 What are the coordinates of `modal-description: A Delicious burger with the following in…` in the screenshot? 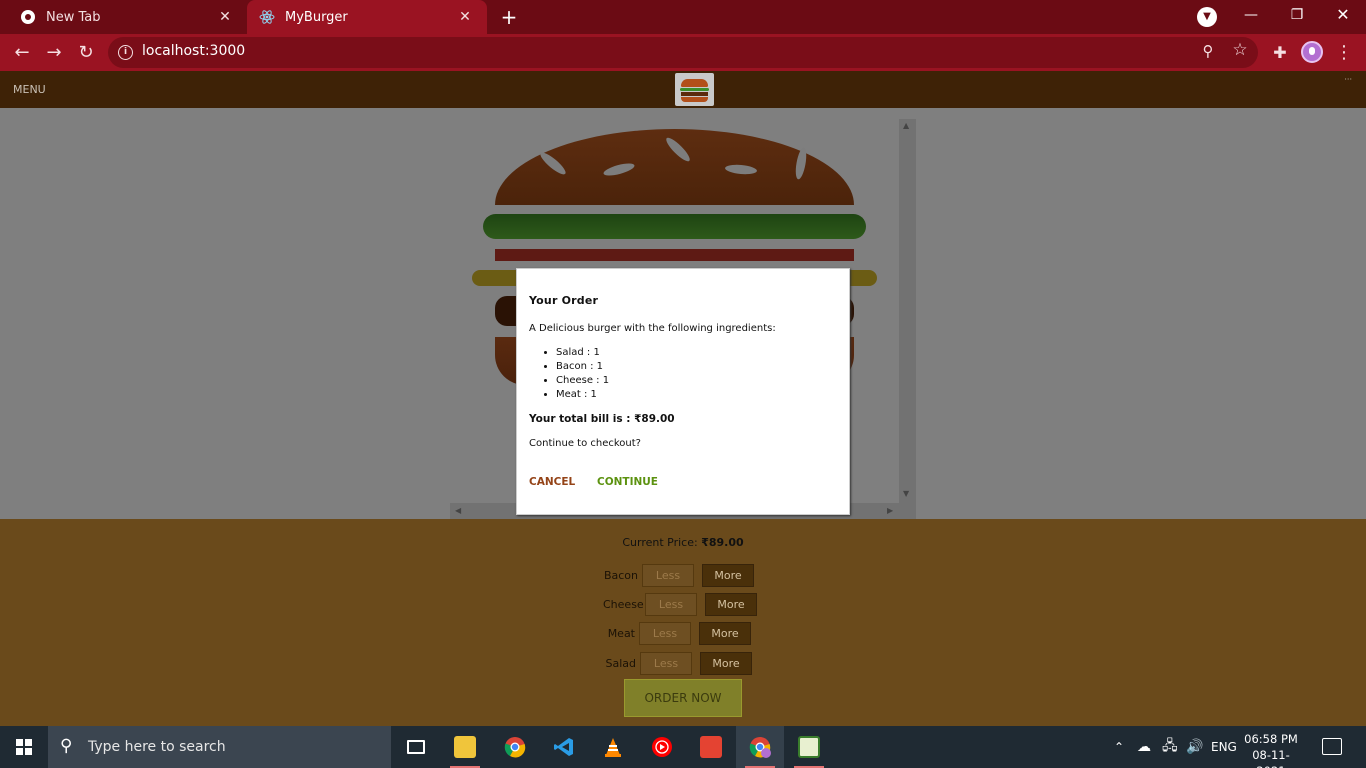 It's located at (652, 328).